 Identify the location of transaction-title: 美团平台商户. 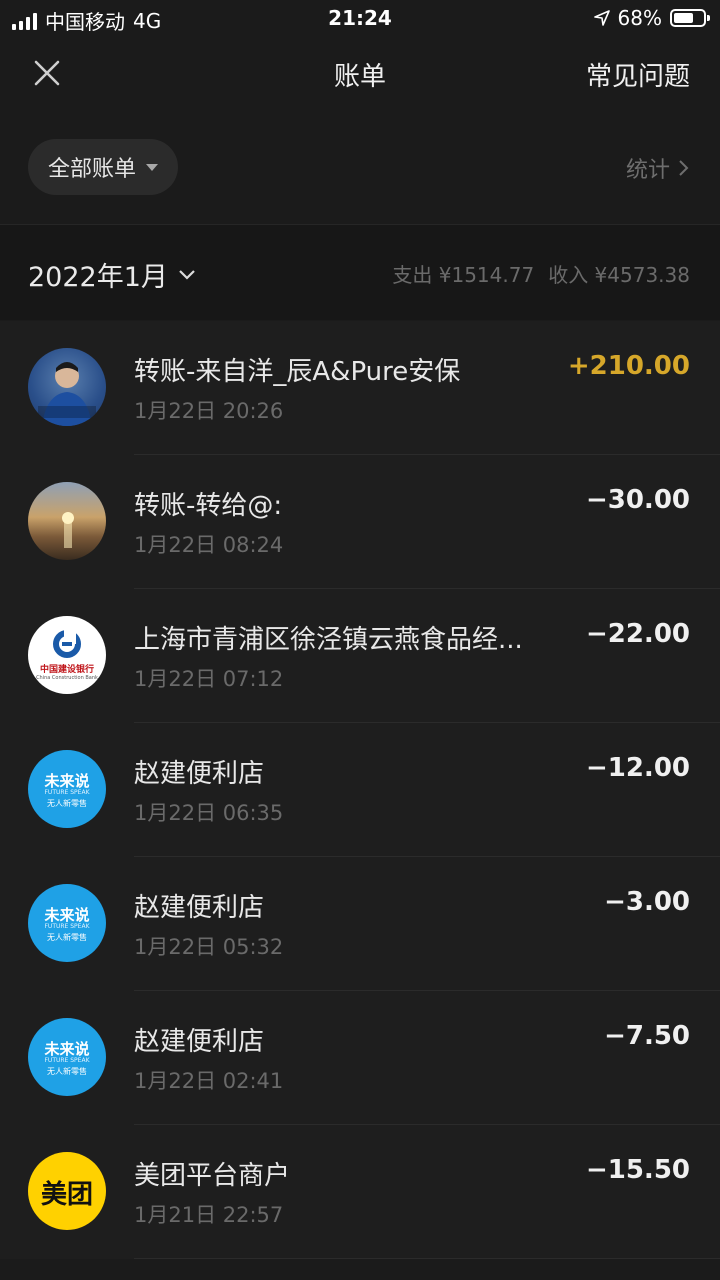
(212, 1176).